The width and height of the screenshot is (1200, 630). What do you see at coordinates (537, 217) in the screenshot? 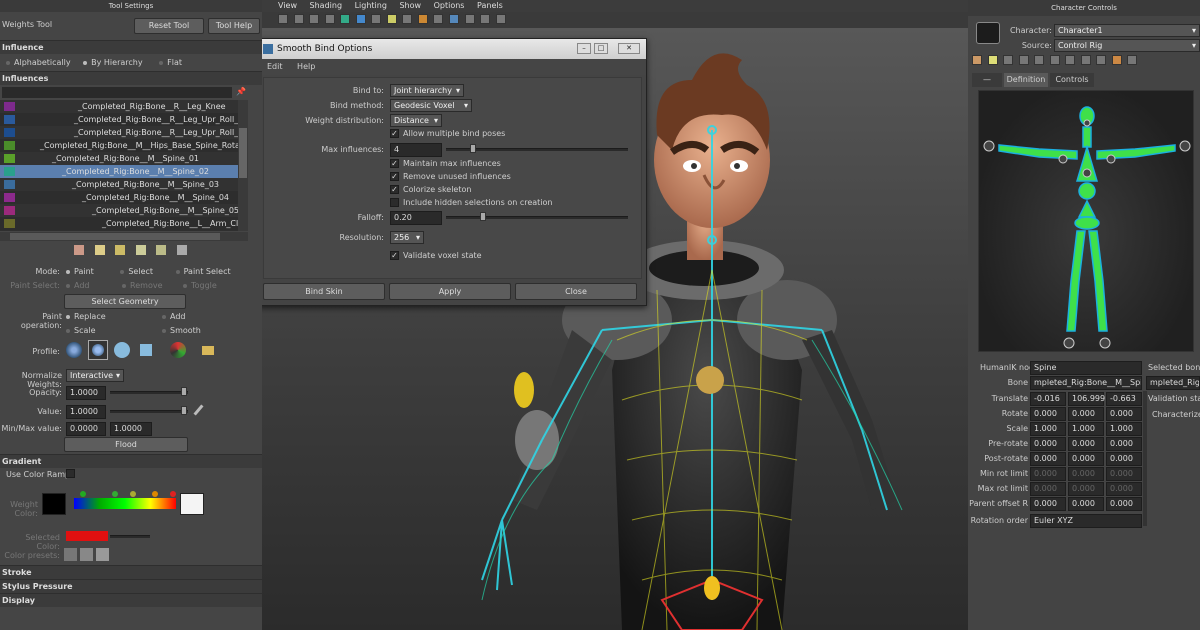
I see `falloff-slider` at bounding box center [537, 217].